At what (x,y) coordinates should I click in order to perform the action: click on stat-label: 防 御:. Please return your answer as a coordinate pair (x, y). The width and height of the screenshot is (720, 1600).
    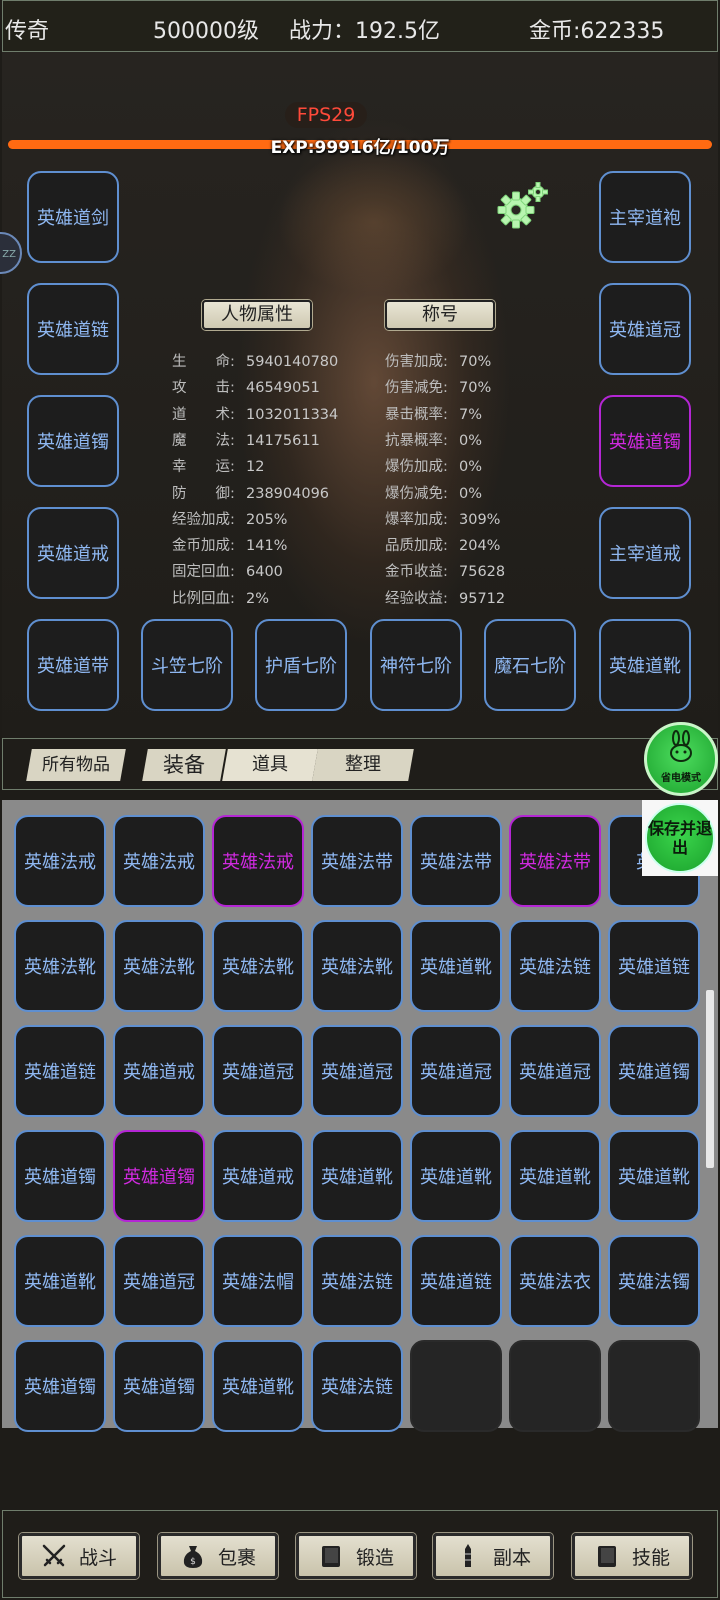
    Looking at the image, I should click on (203, 493).